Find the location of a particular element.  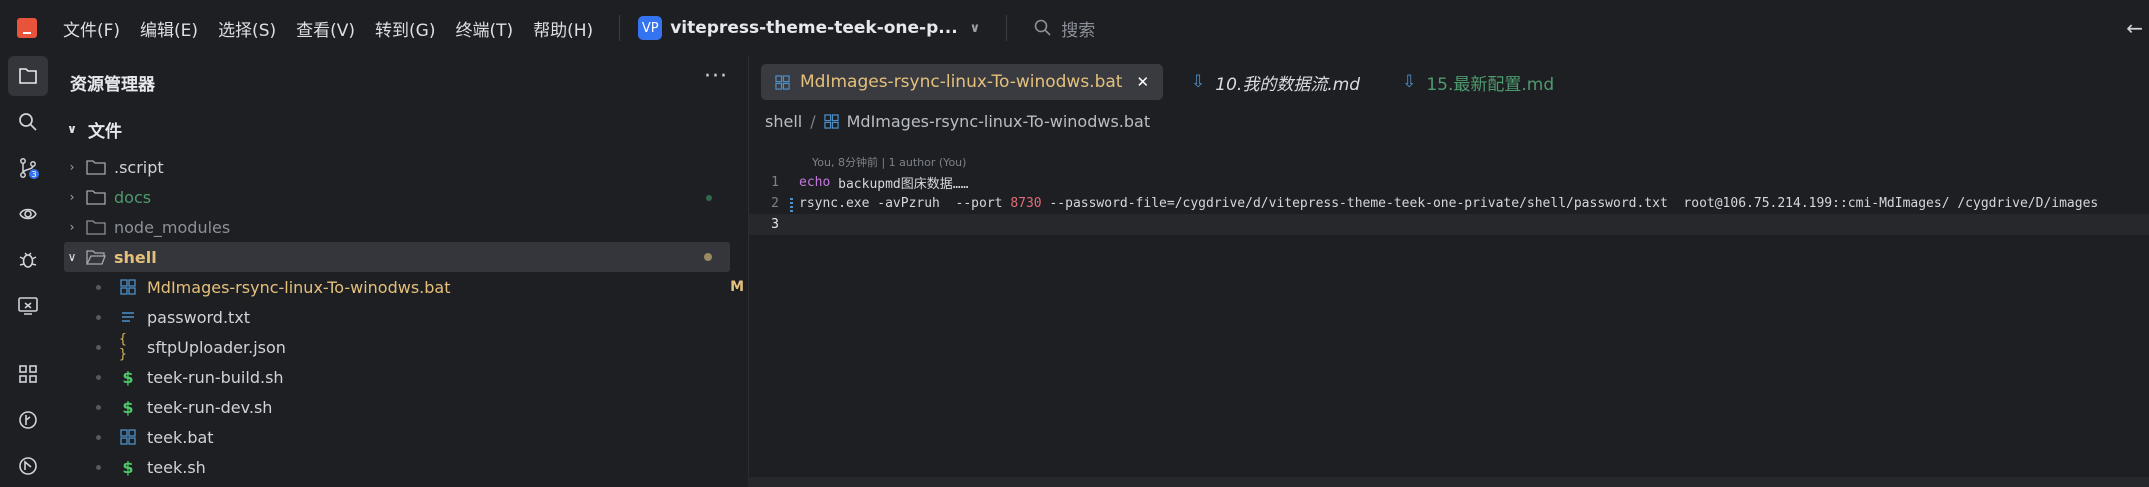

chevron-right-icon: › is located at coordinates (72, 197).